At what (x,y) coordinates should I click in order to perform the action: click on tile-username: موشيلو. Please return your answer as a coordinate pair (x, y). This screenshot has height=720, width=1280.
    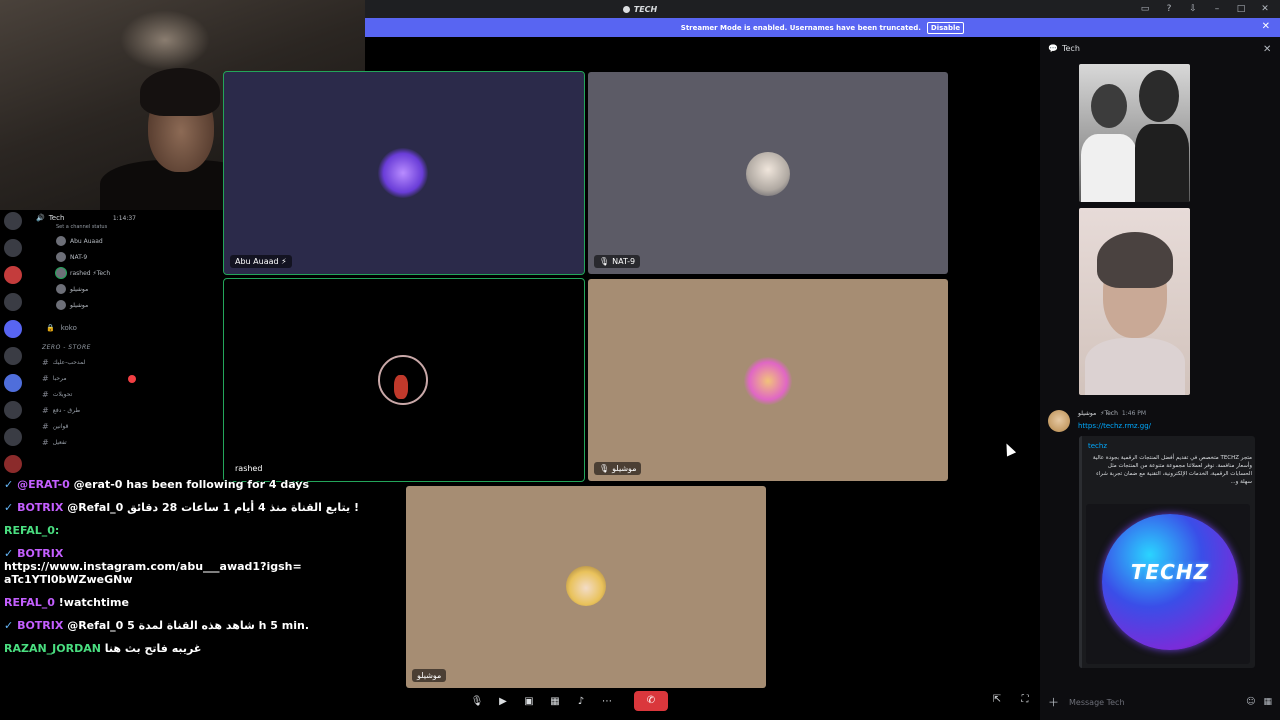
    Looking at the image, I should click on (624, 468).